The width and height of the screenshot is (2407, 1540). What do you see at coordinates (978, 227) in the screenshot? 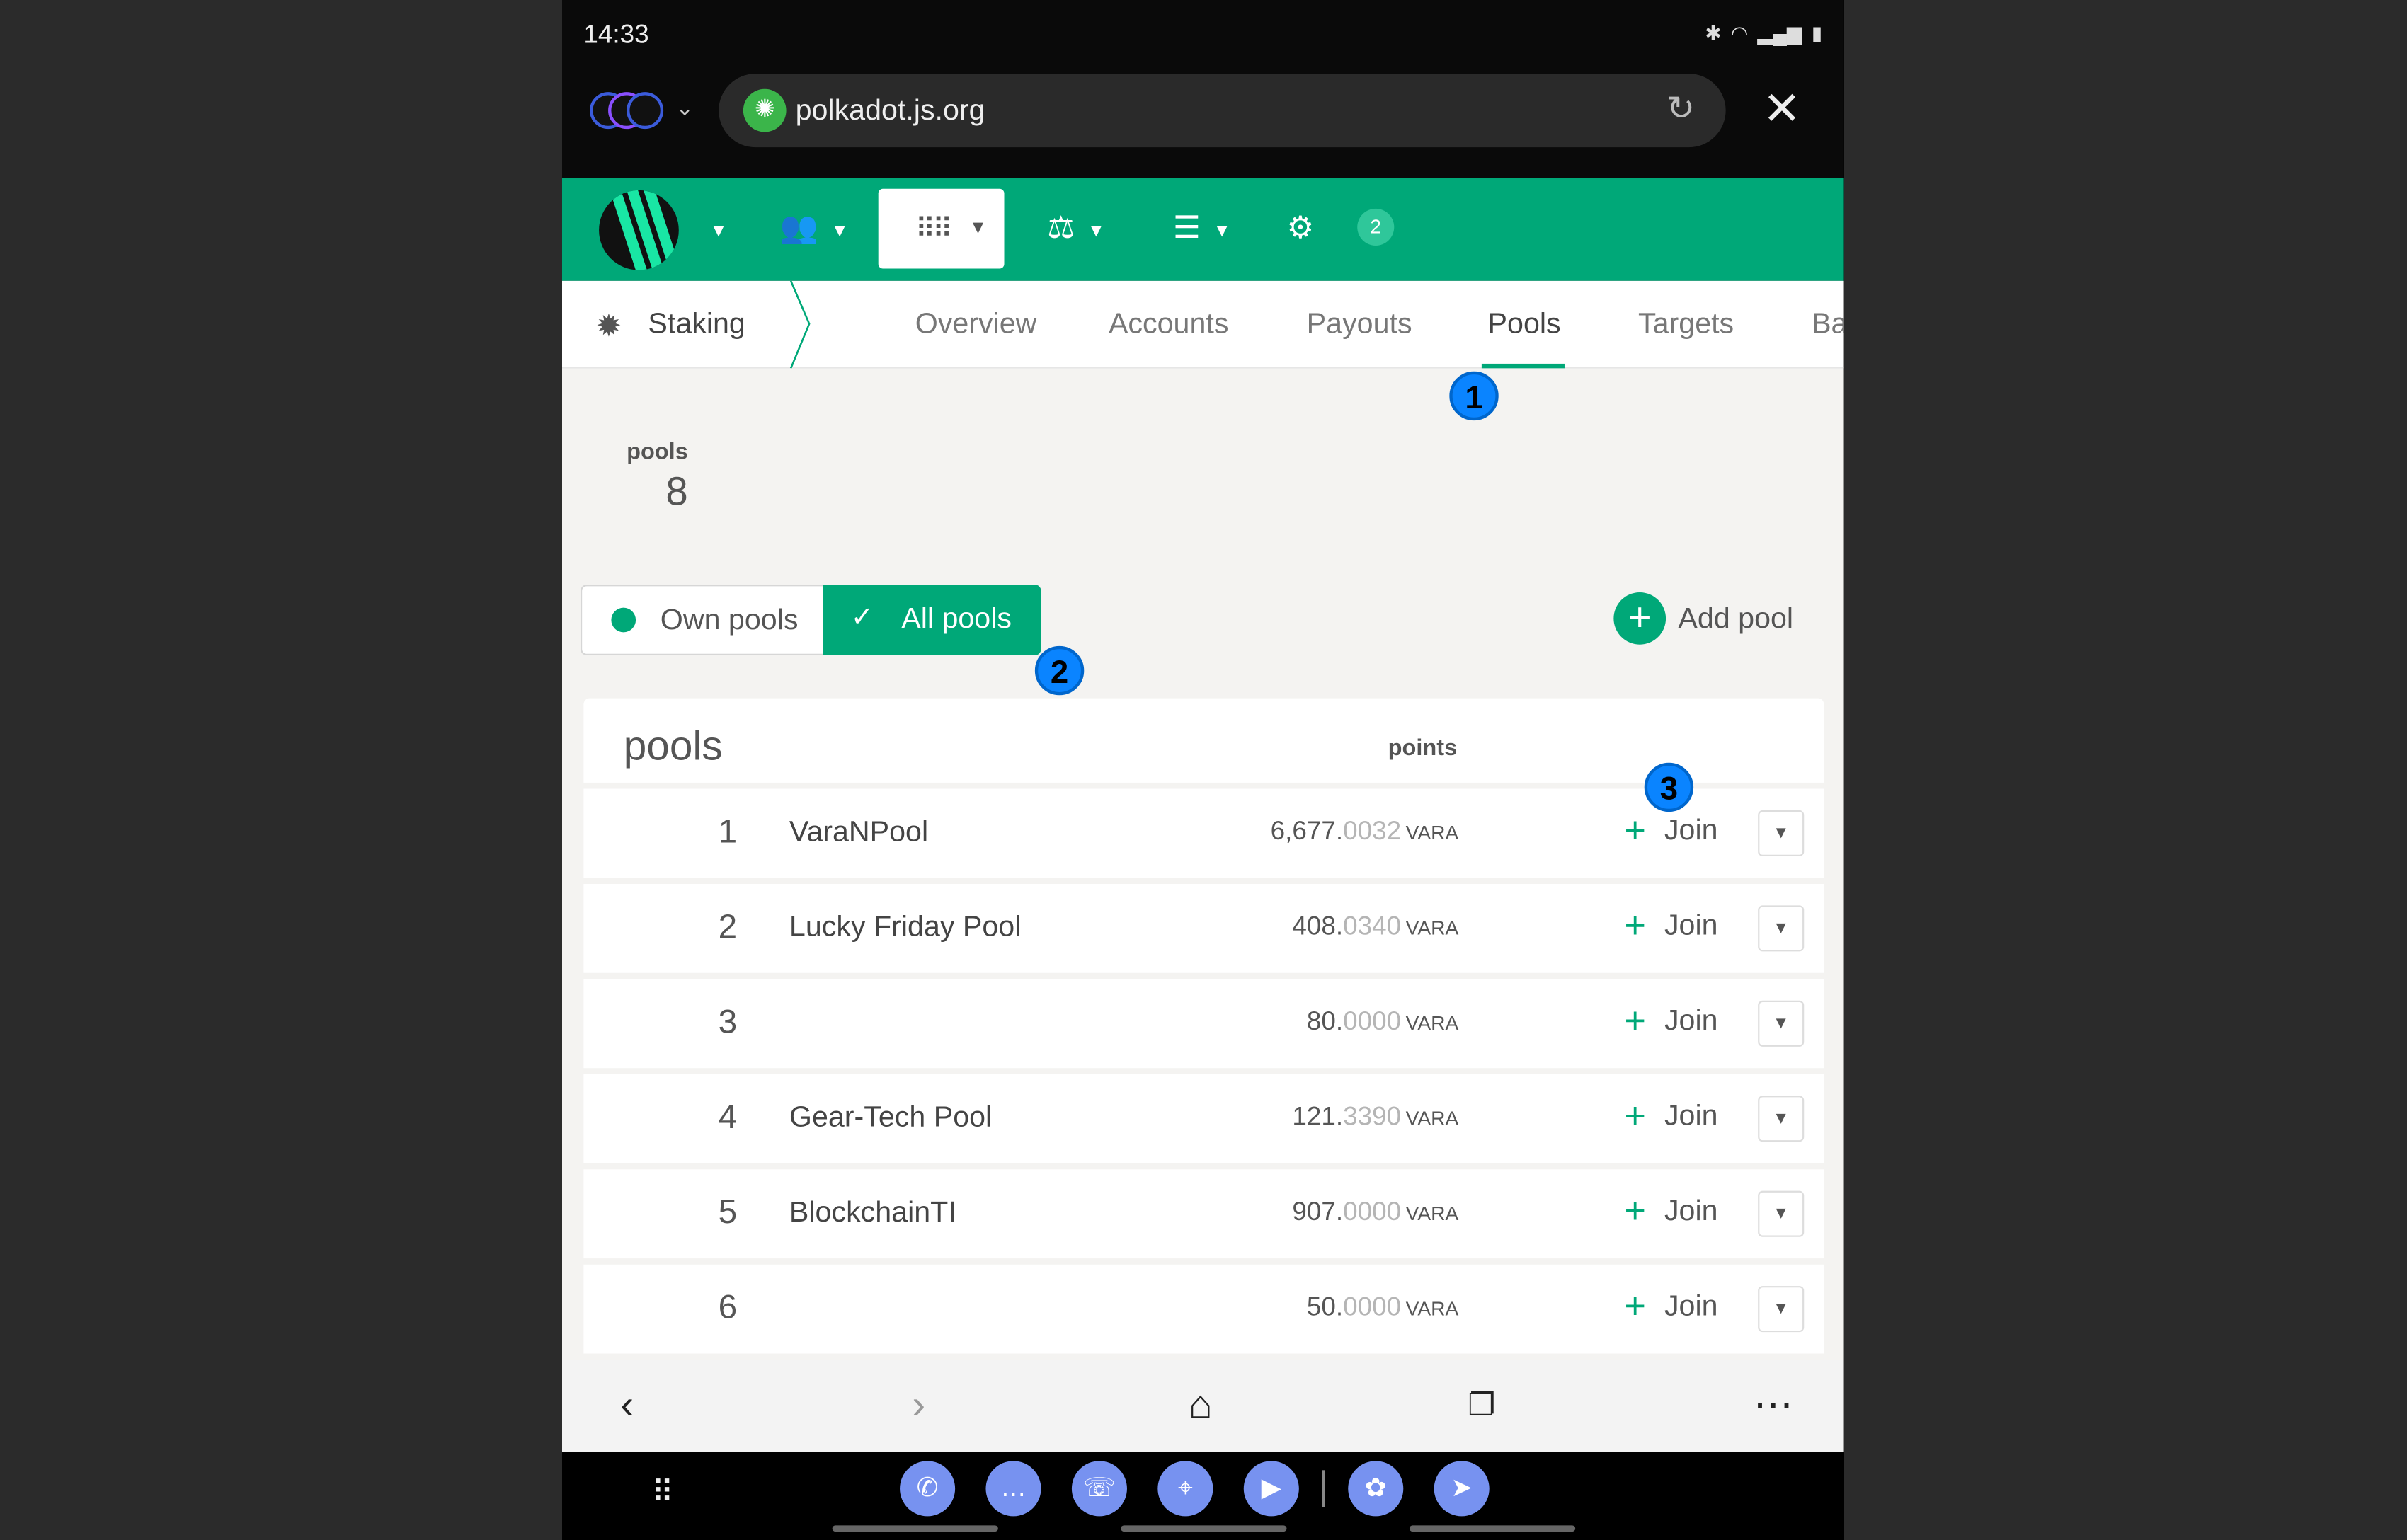
I see `chevron-down-icon: ▼` at bounding box center [978, 227].